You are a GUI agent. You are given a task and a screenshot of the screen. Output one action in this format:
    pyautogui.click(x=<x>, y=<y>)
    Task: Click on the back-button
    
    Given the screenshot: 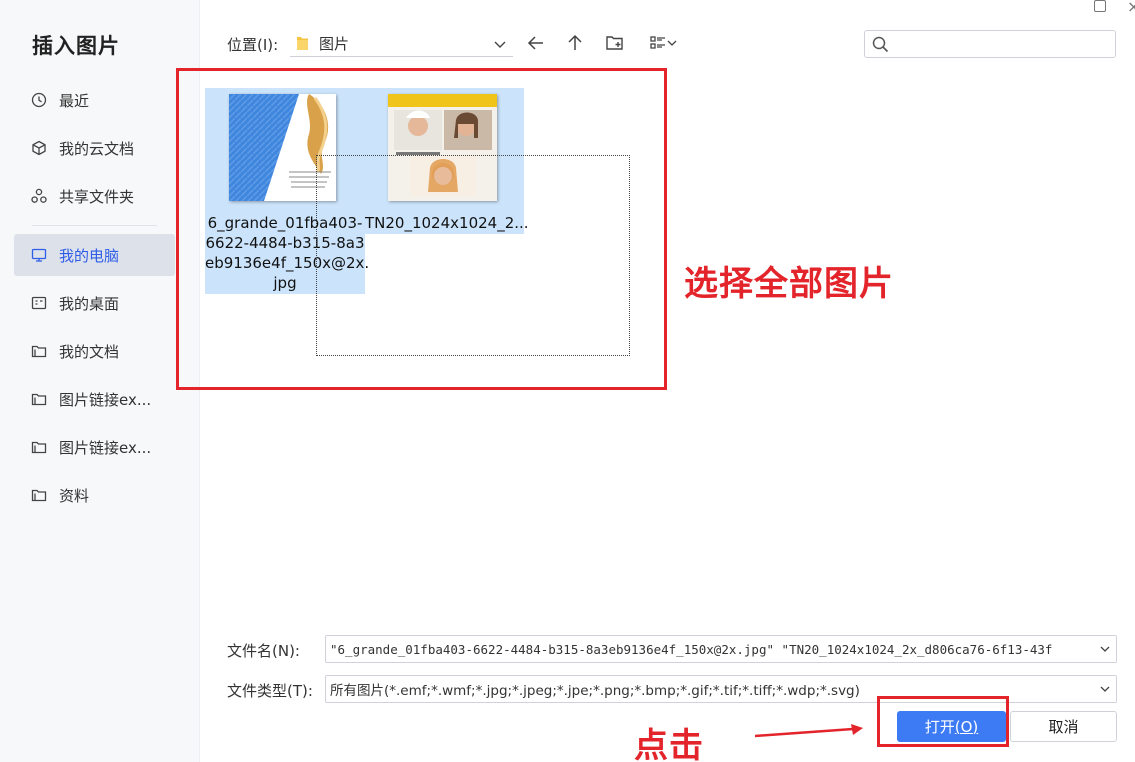 What is the action you would take?
    pyautogui.click(x=536, y=43)
    